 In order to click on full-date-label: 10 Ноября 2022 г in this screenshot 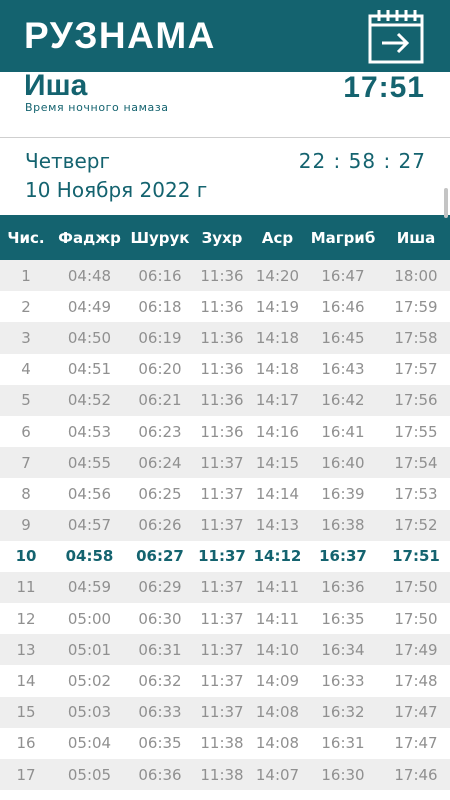, I will do `click(116, 190)`.